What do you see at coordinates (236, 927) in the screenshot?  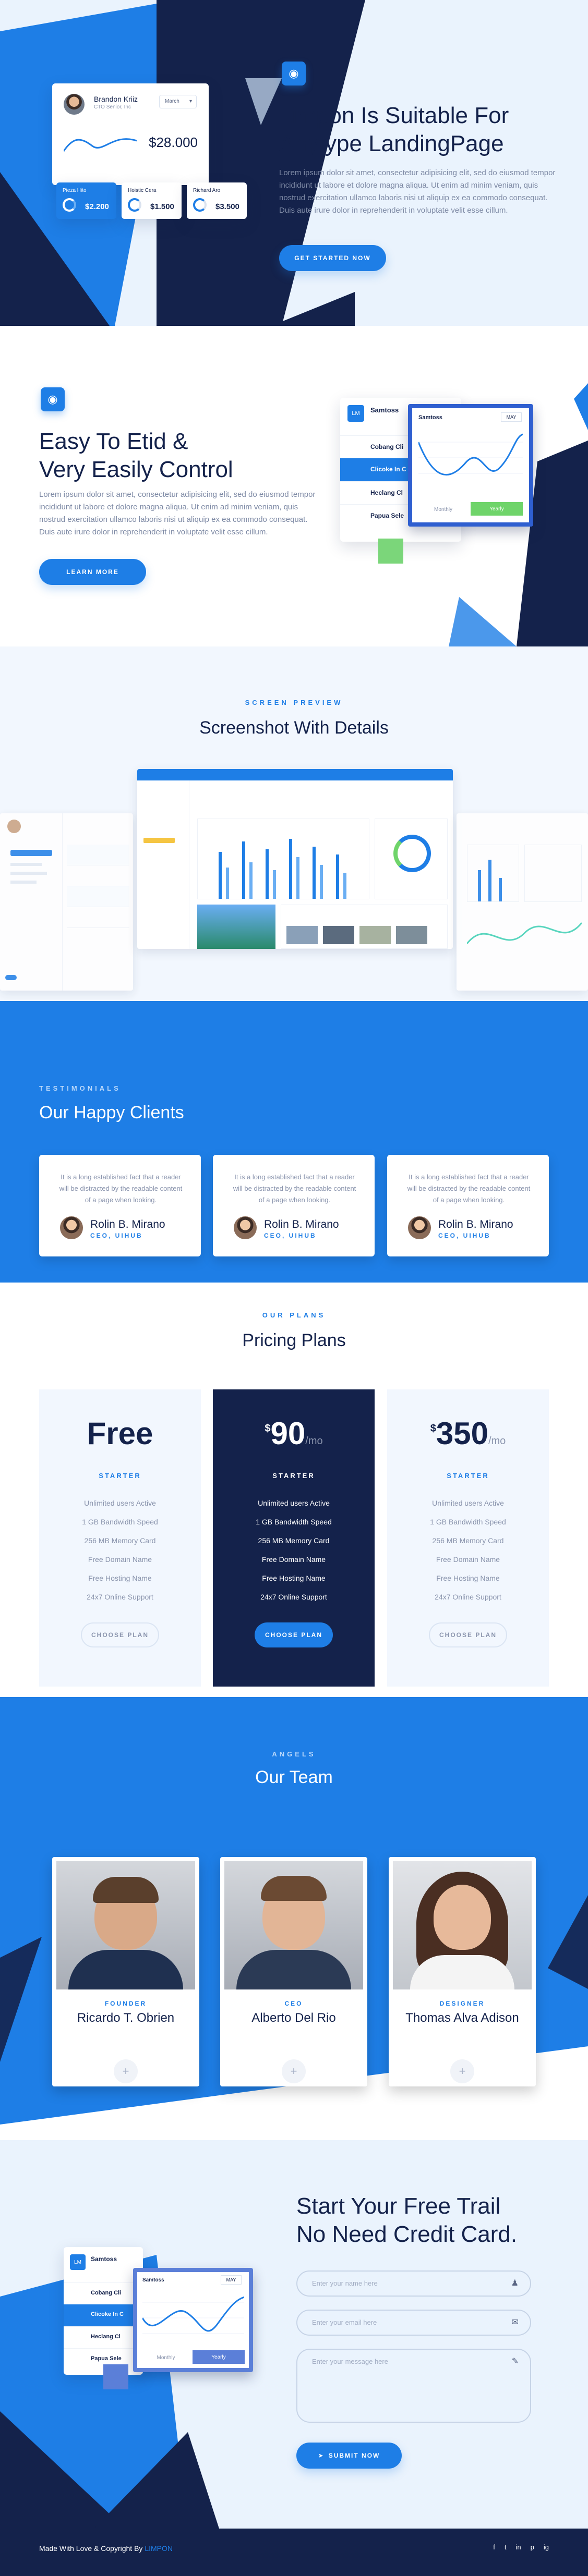 I see `screenshot-profile-banner` at bounding box center [236, 927].